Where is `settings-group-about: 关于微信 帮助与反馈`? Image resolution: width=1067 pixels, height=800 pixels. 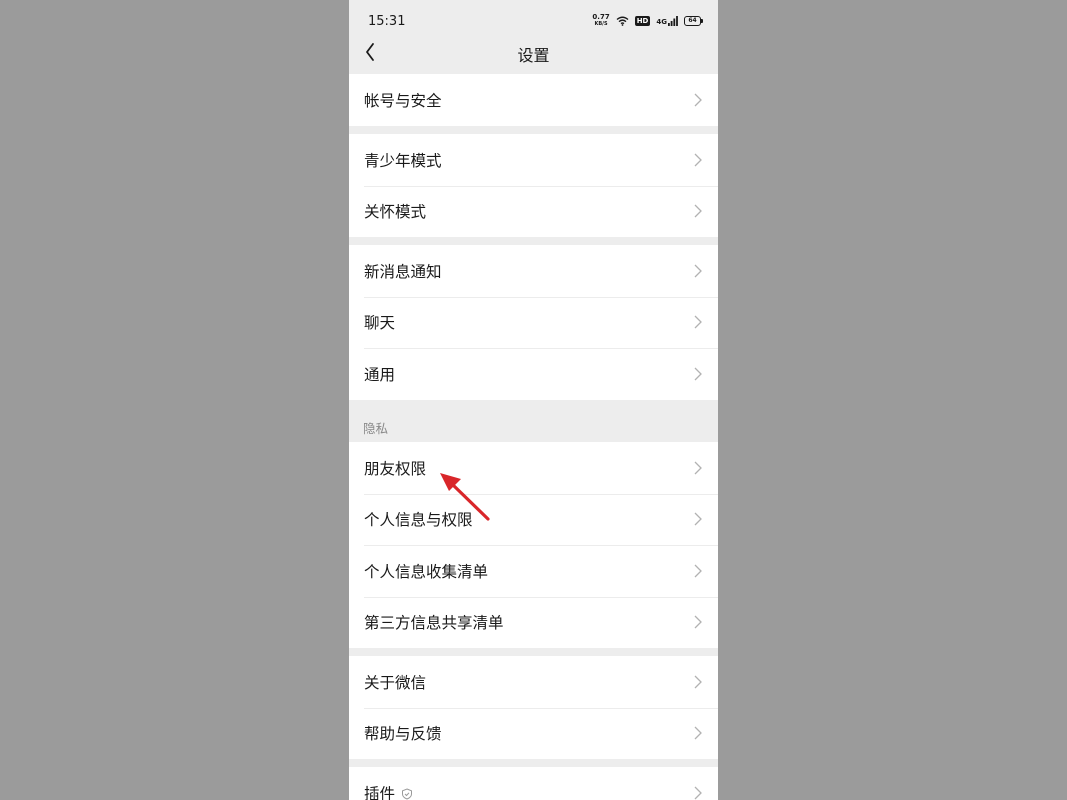
settings-group-about: 关于微信 帮助与反馈 is located at coordinates (533, 707).